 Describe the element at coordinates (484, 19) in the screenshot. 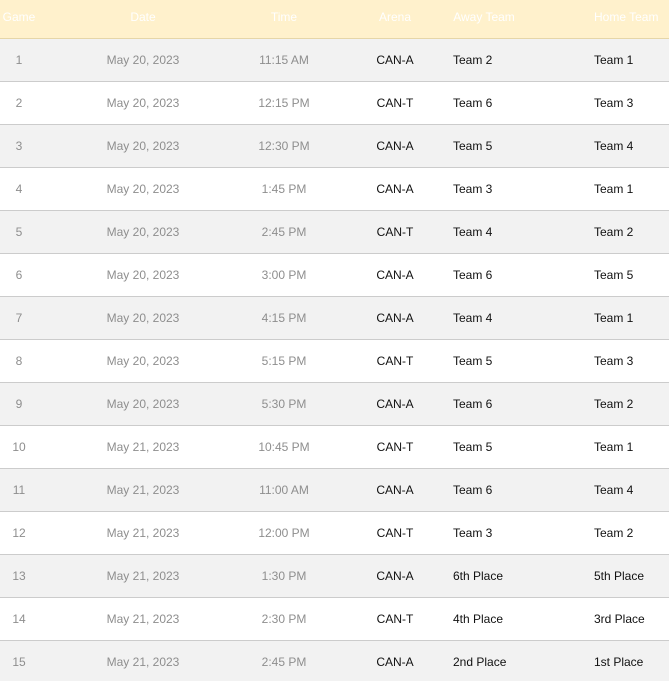

I see `header-away-team: Away Team` at that location.